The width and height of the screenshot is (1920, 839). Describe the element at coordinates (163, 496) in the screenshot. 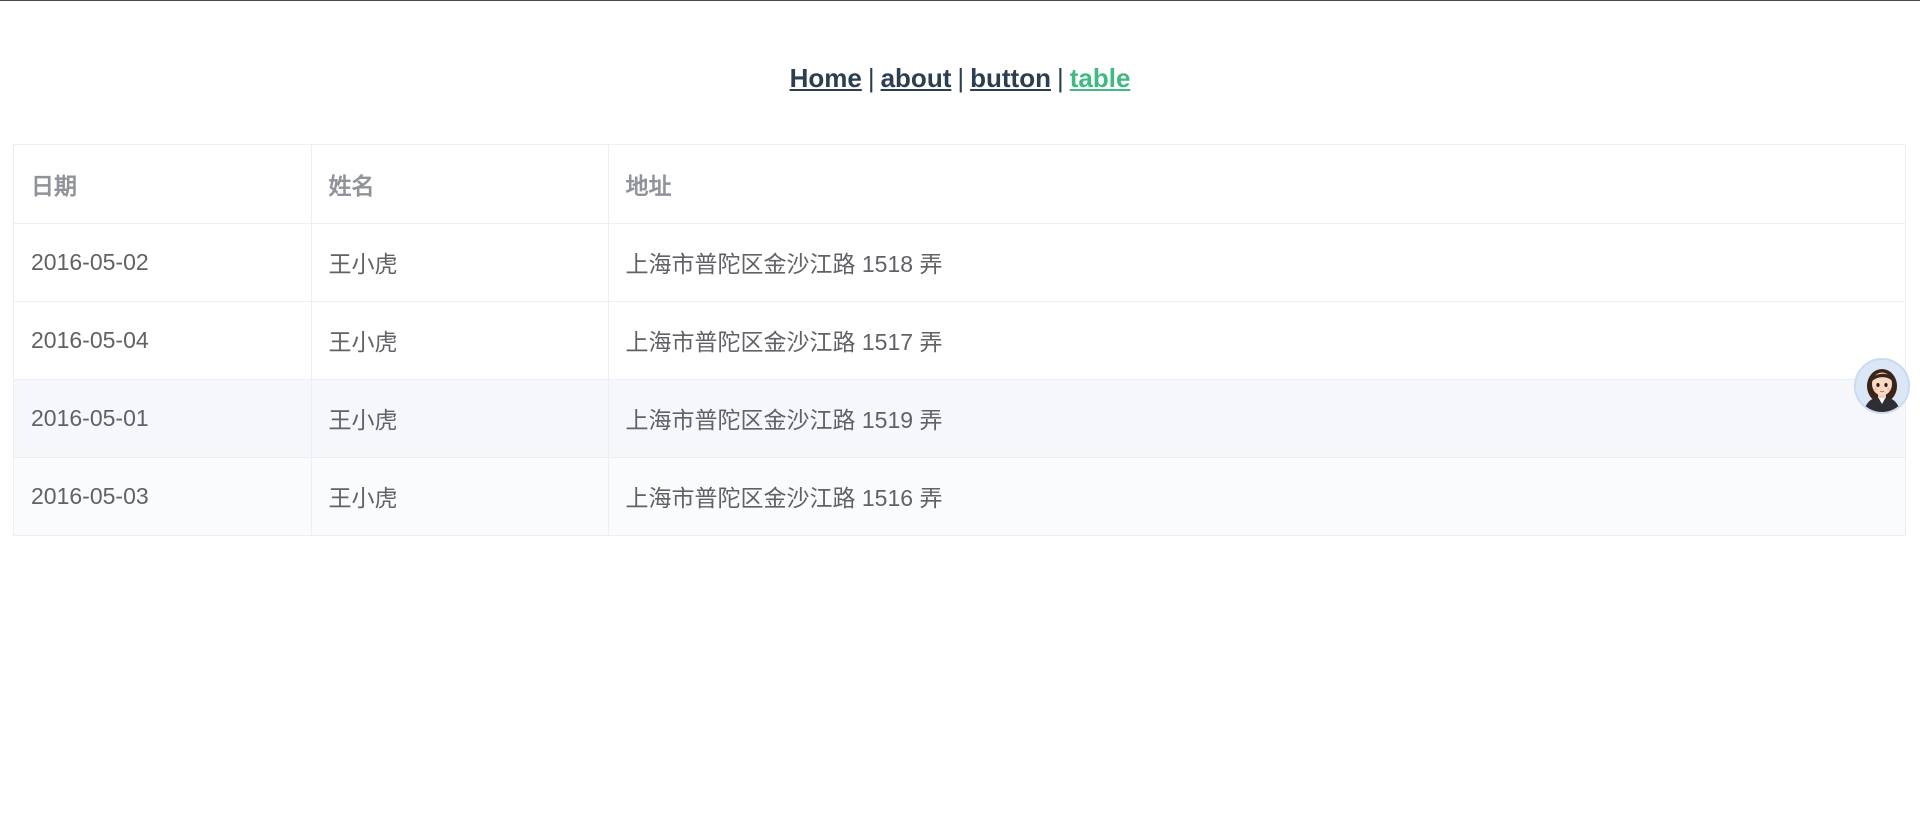

I see `cell-date: 2016-05-03` at that location.